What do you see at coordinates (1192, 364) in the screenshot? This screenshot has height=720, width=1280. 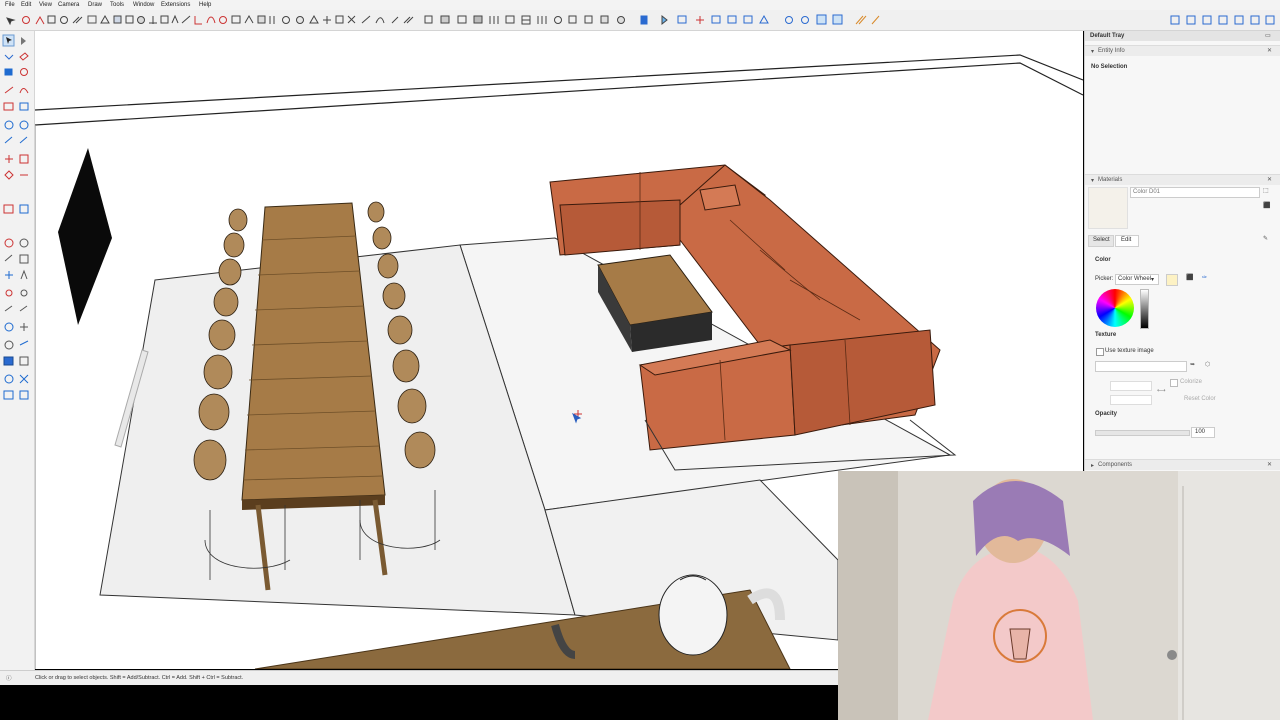 I see `browse-icon: ➥` at bounding box center [1192, 364].